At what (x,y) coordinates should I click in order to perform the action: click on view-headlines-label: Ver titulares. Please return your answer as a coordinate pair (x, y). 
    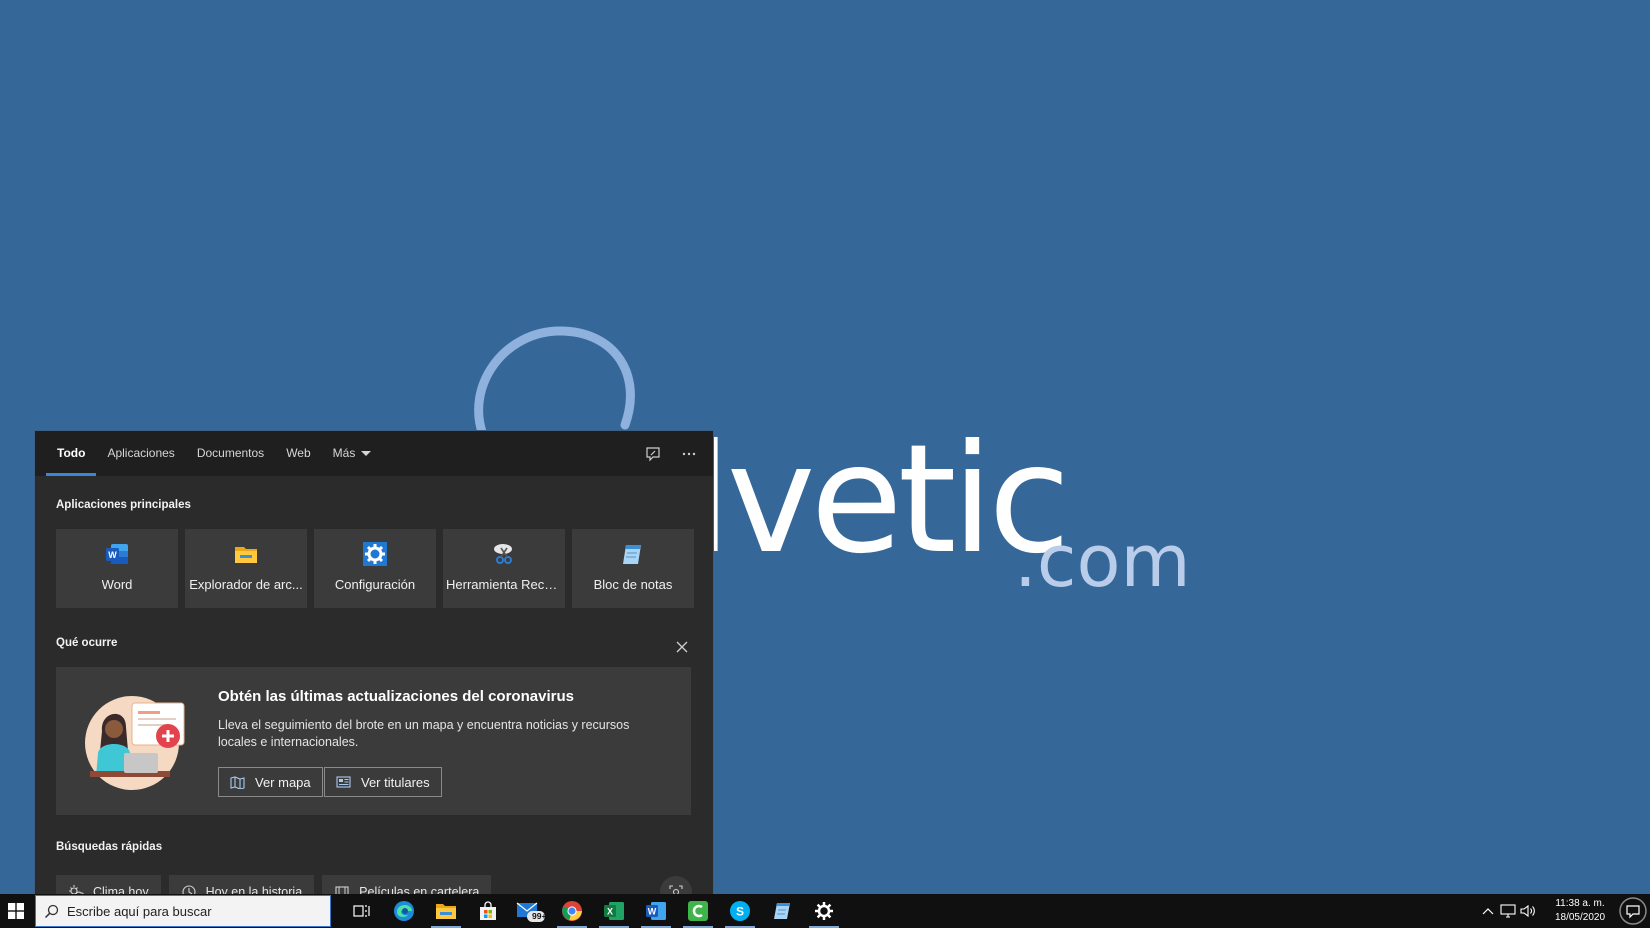
    Looking at the image, I should click on (395, 782).